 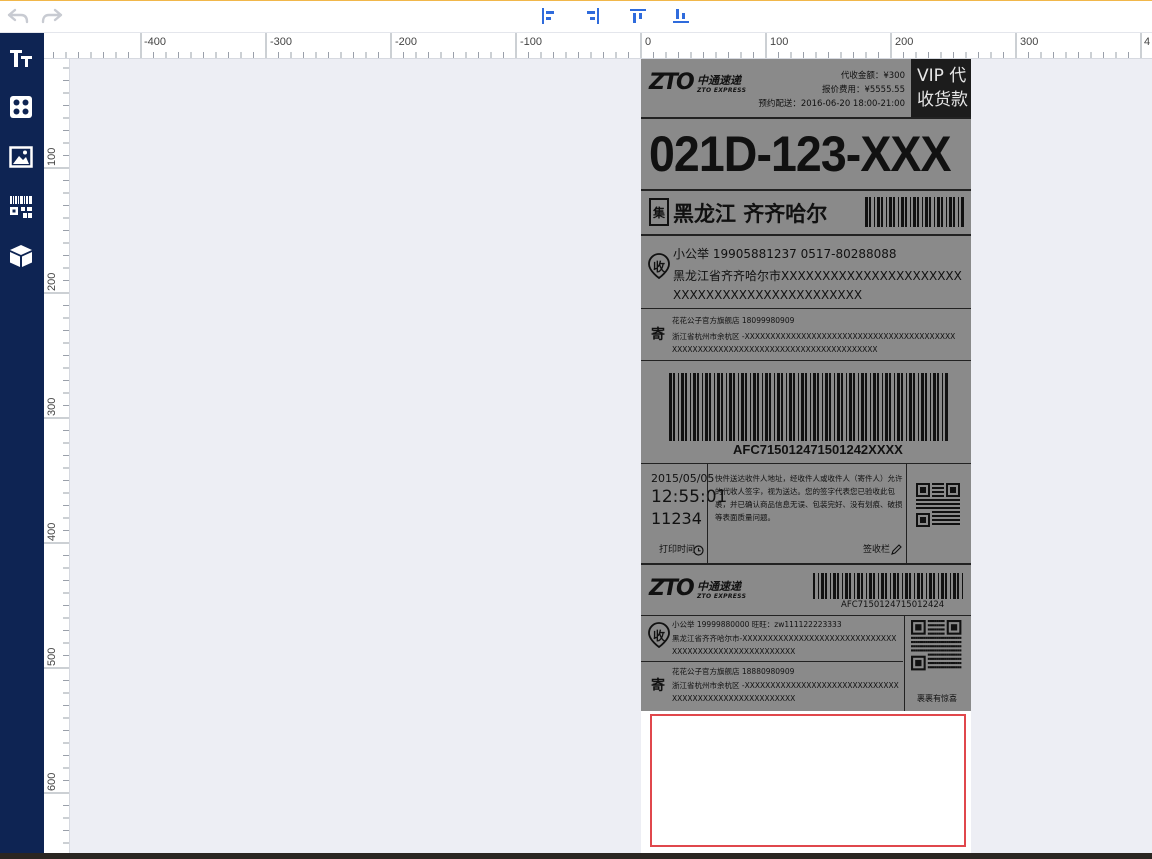 What do you see at coordinates (638, 16) in the screenshot?
I see `align-top-button` at bounding box center [638, 16].